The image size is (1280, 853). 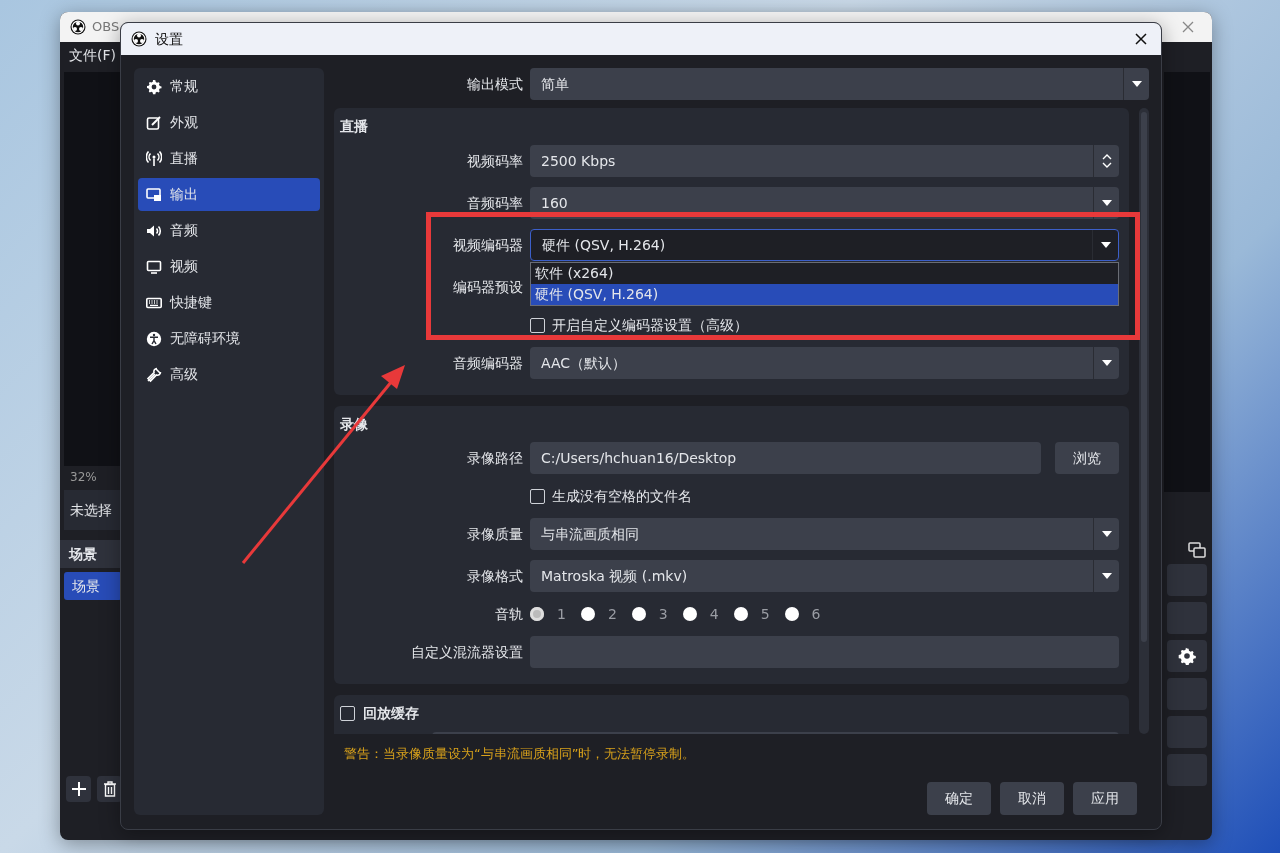 What do you see at coordinates (229, 86) in the screenshot?
I see `sidebar-item: 常规` at bounding box center [229, 86].